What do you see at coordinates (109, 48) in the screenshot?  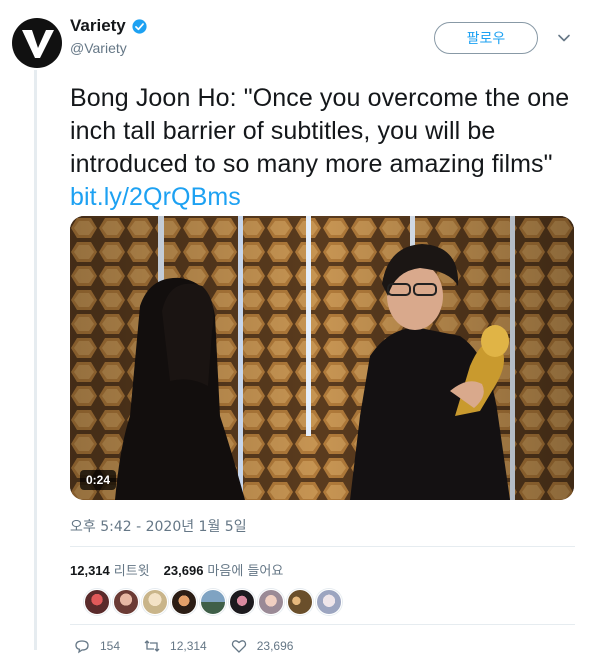 I see `user-handle: @Variety` at bounding box center [109, 48].